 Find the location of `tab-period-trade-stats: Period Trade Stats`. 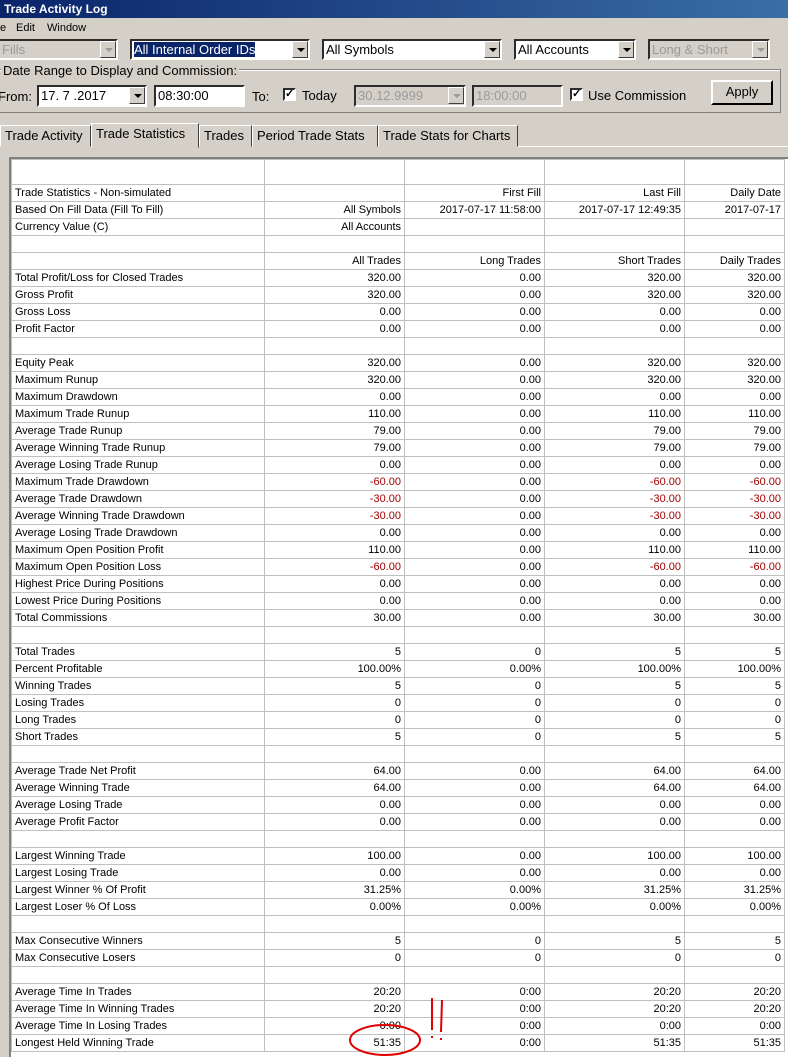

tab-period-trade-stats: Period Trade Stats is located at coordinates (315, 136).